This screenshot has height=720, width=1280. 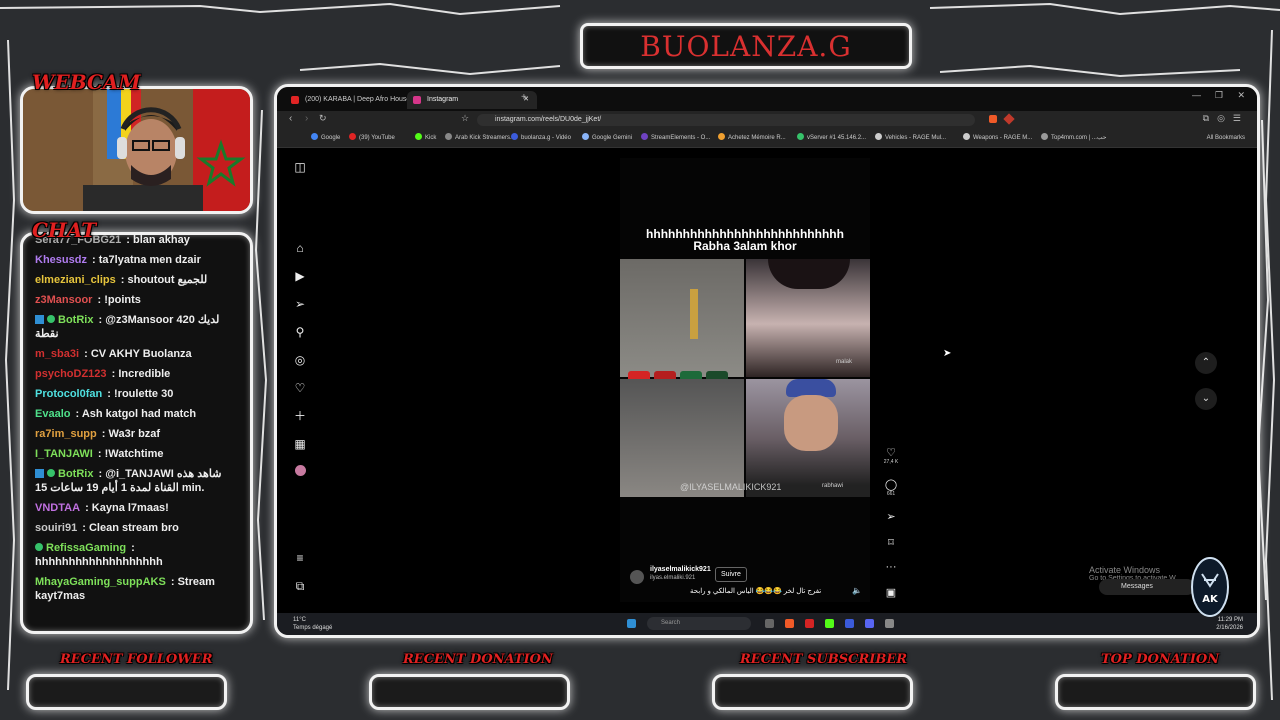 What do you see at coordinates (57, 354) in the screenshot?
I see `chat-username: m_sba3i` at bounding box center [57, 354].